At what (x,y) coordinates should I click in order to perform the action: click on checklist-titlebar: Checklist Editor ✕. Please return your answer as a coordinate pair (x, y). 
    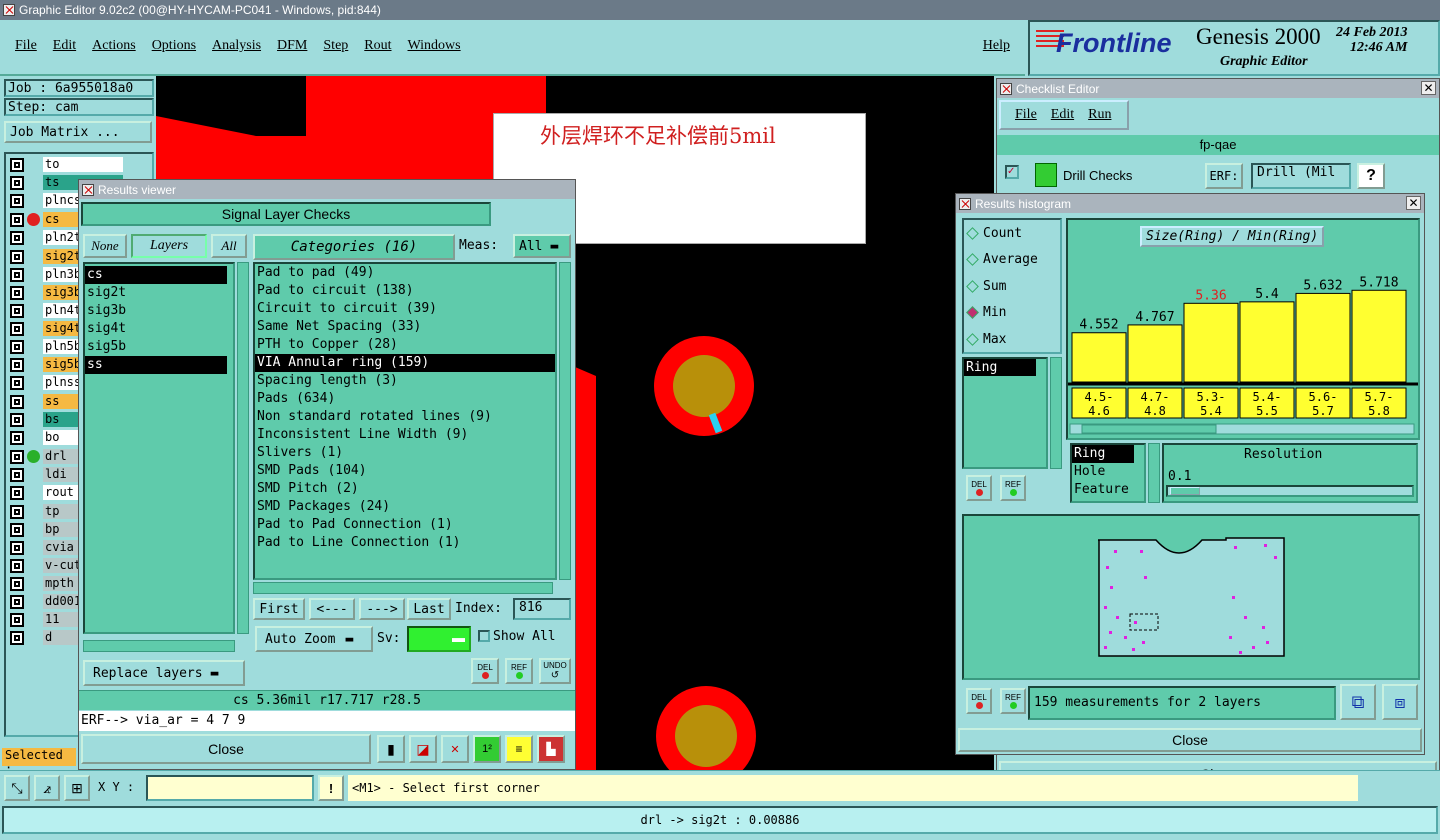
    Looking at the image, I should click on (1218, 88).